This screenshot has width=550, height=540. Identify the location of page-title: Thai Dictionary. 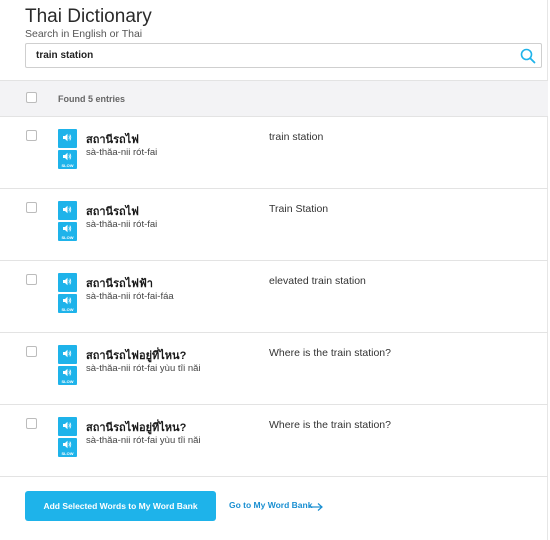
(88, 16).